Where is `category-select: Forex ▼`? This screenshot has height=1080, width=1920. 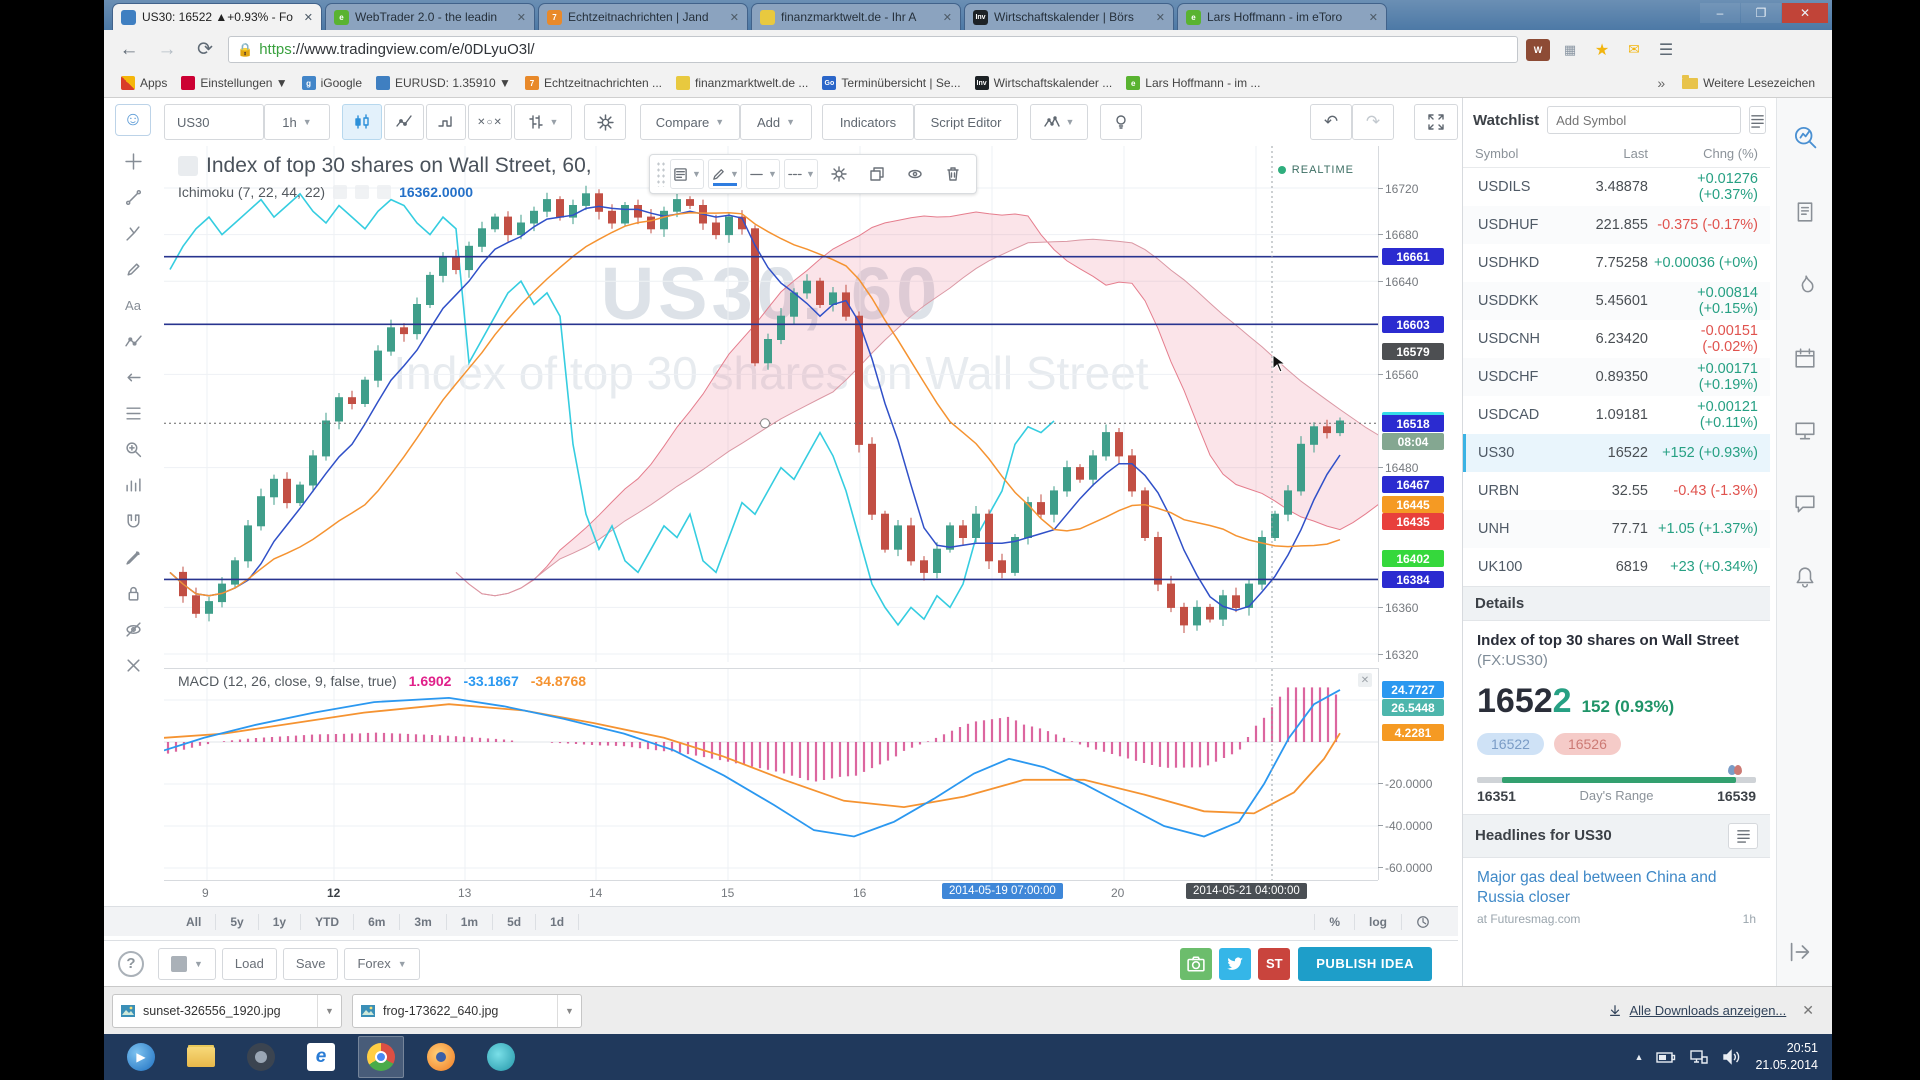
category-select: Forex ▼ is located at coordinates (382, 963).